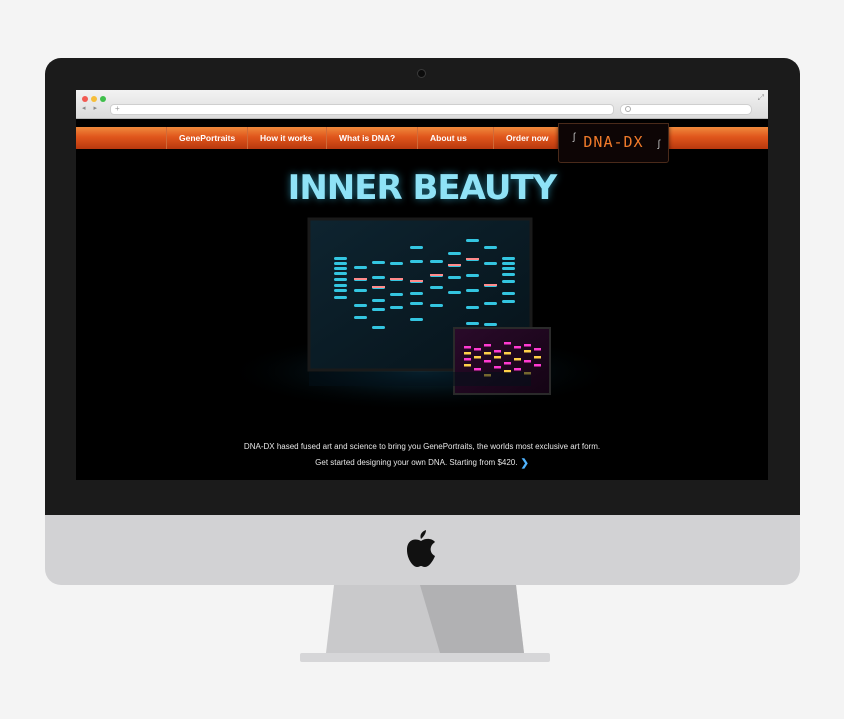 The height and width of the screenshot is (719, 844). I want to click on apple-icon, so click(421, 548).